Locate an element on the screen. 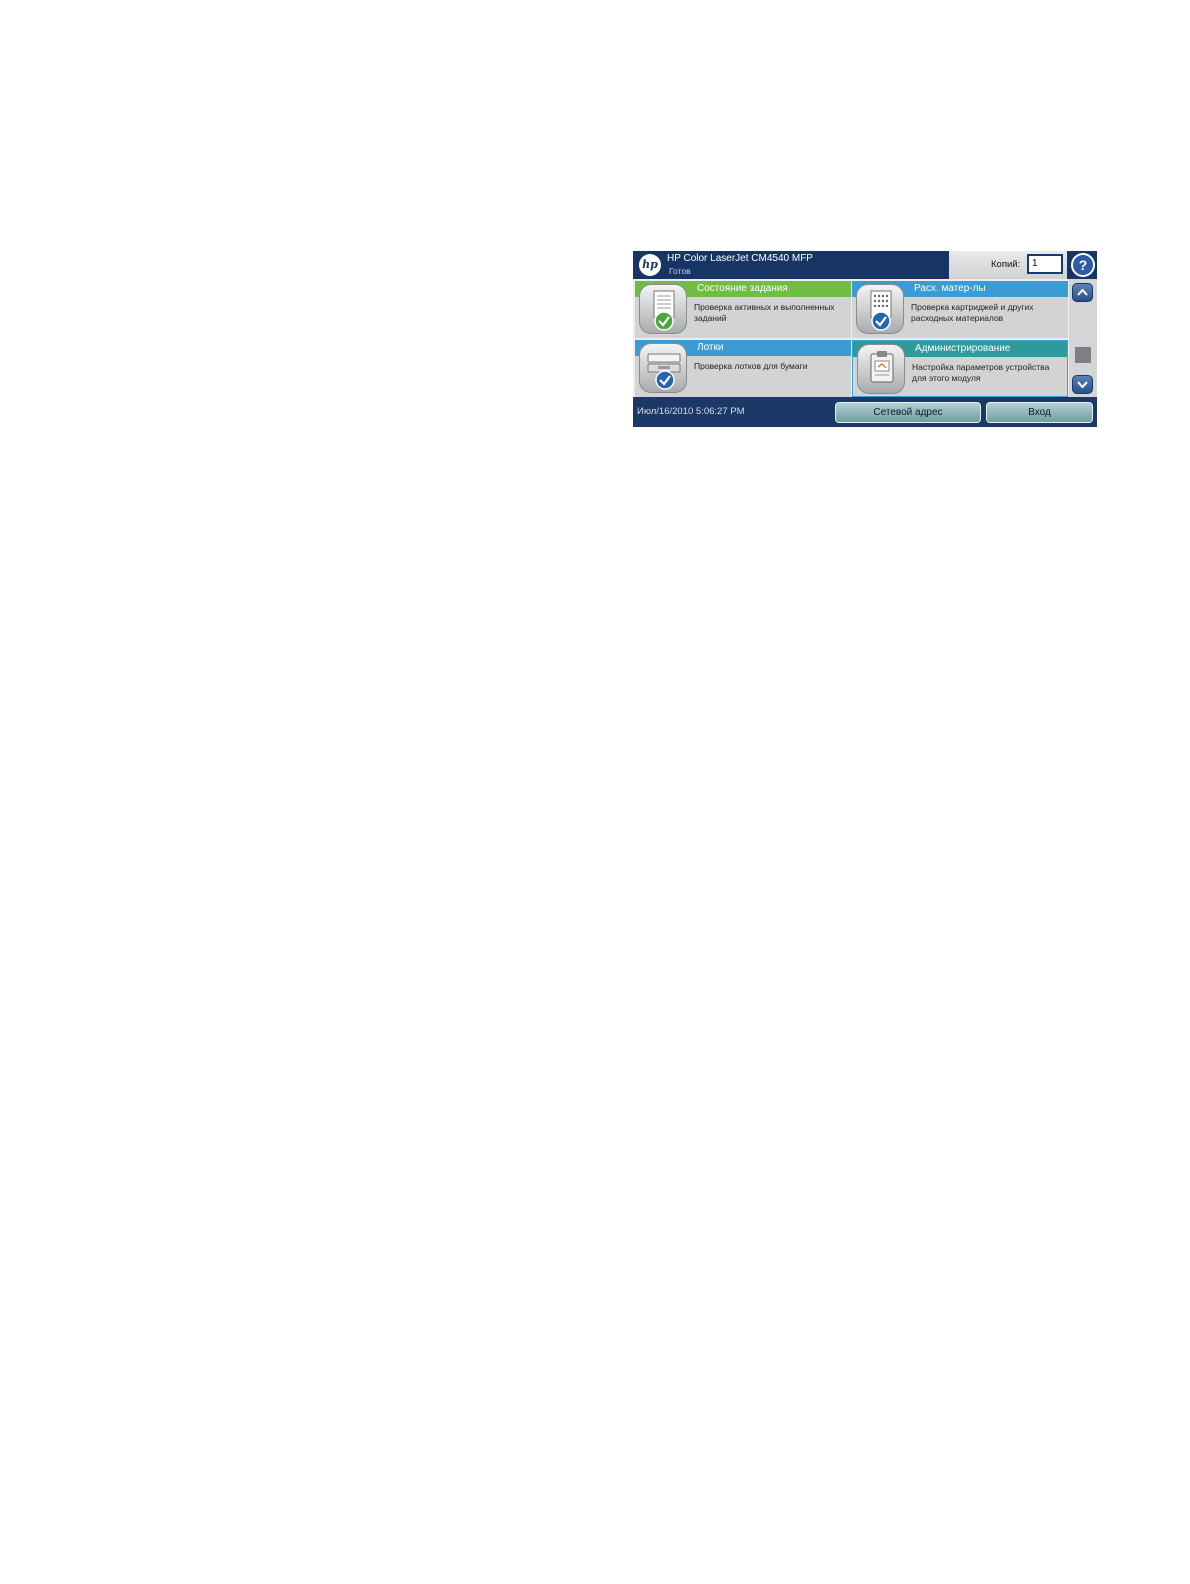 The image size is (1190, 1584). supplies-icon is located at coordinates (880, 309).